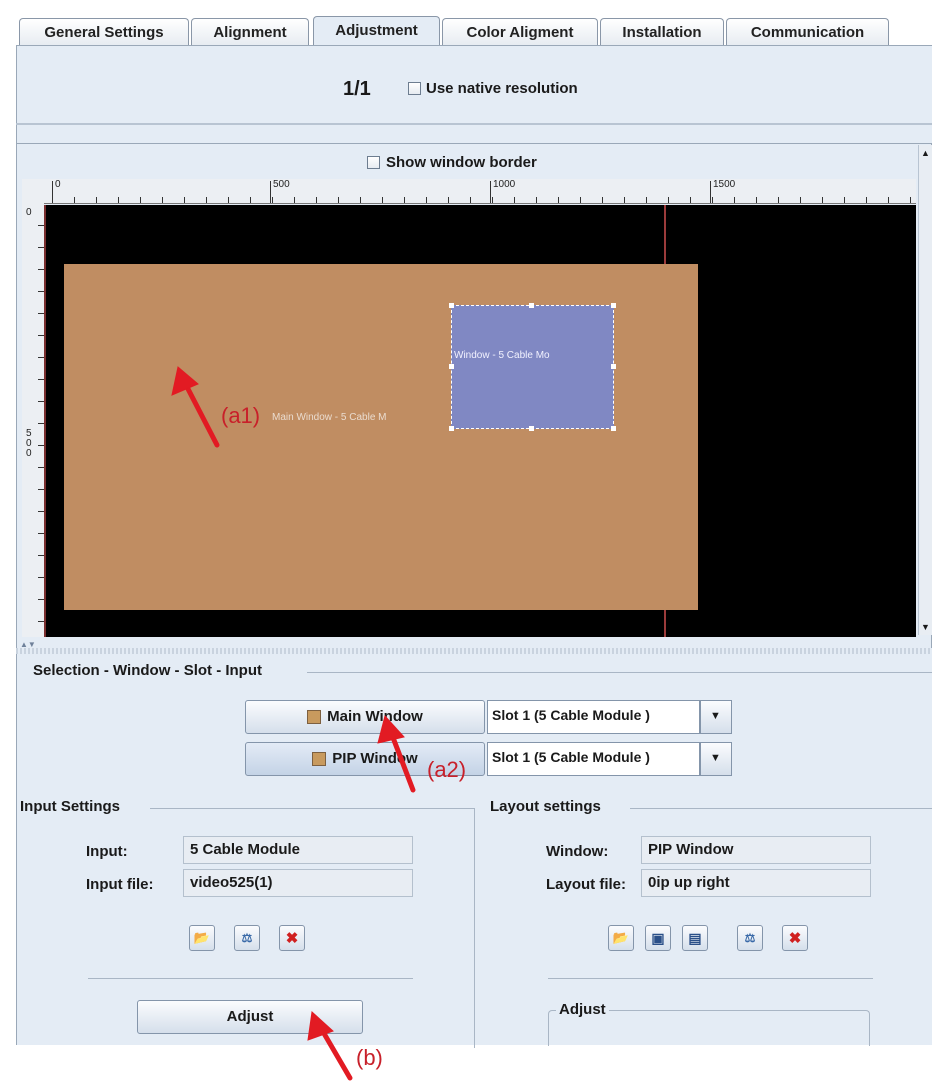  Describe the element at coordinates (201, 415) in the screenshot. I see `arrow-a1` at that location.